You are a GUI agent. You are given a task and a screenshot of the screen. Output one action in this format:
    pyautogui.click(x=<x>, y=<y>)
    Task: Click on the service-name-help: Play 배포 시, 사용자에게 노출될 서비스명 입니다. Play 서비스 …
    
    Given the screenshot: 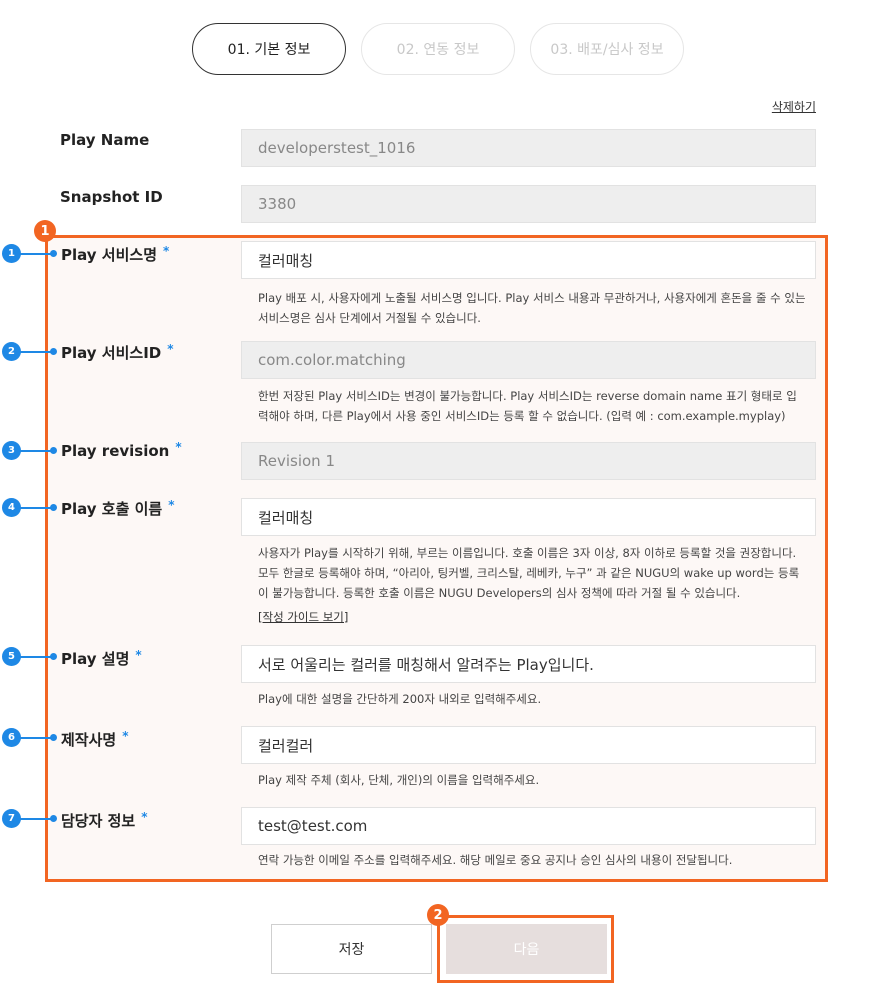 What is the action you would take?
    pyautogui.click(x=532, y=308)
    